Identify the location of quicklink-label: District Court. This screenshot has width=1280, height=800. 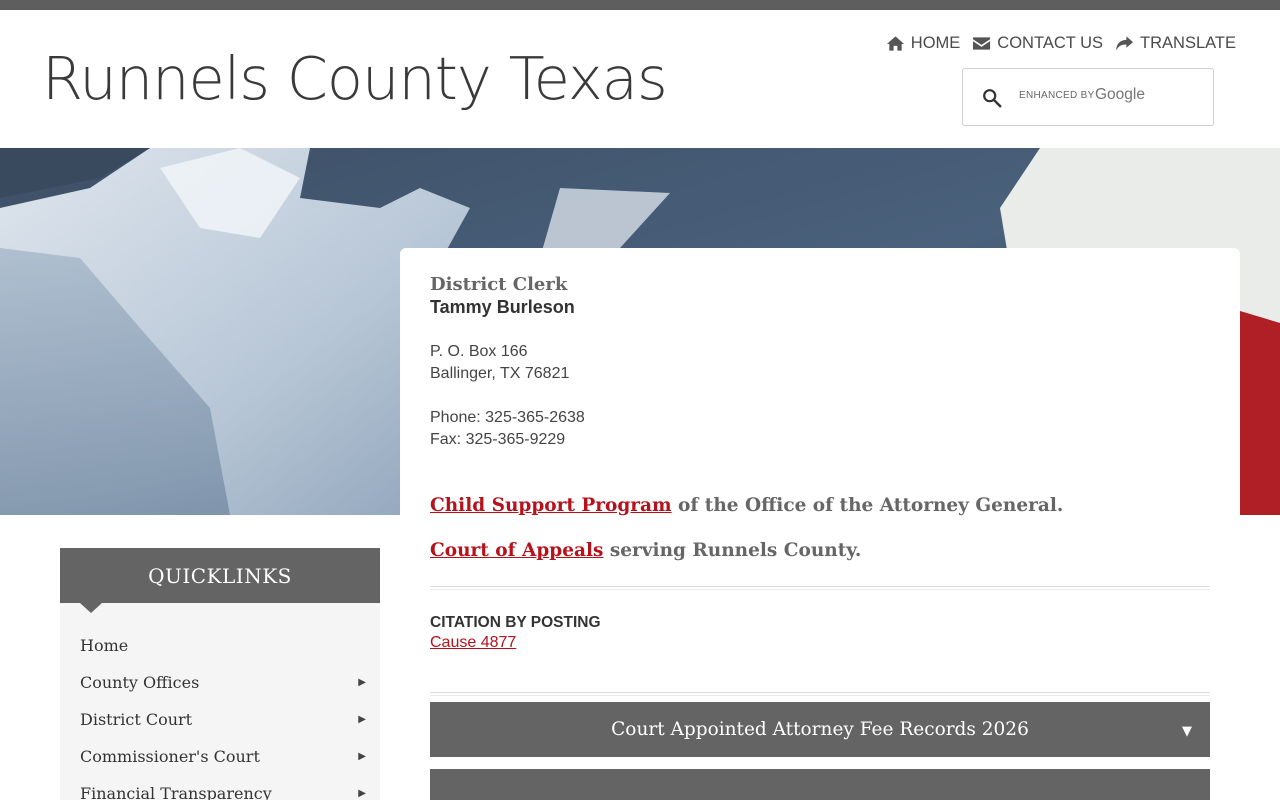
(136, 719).